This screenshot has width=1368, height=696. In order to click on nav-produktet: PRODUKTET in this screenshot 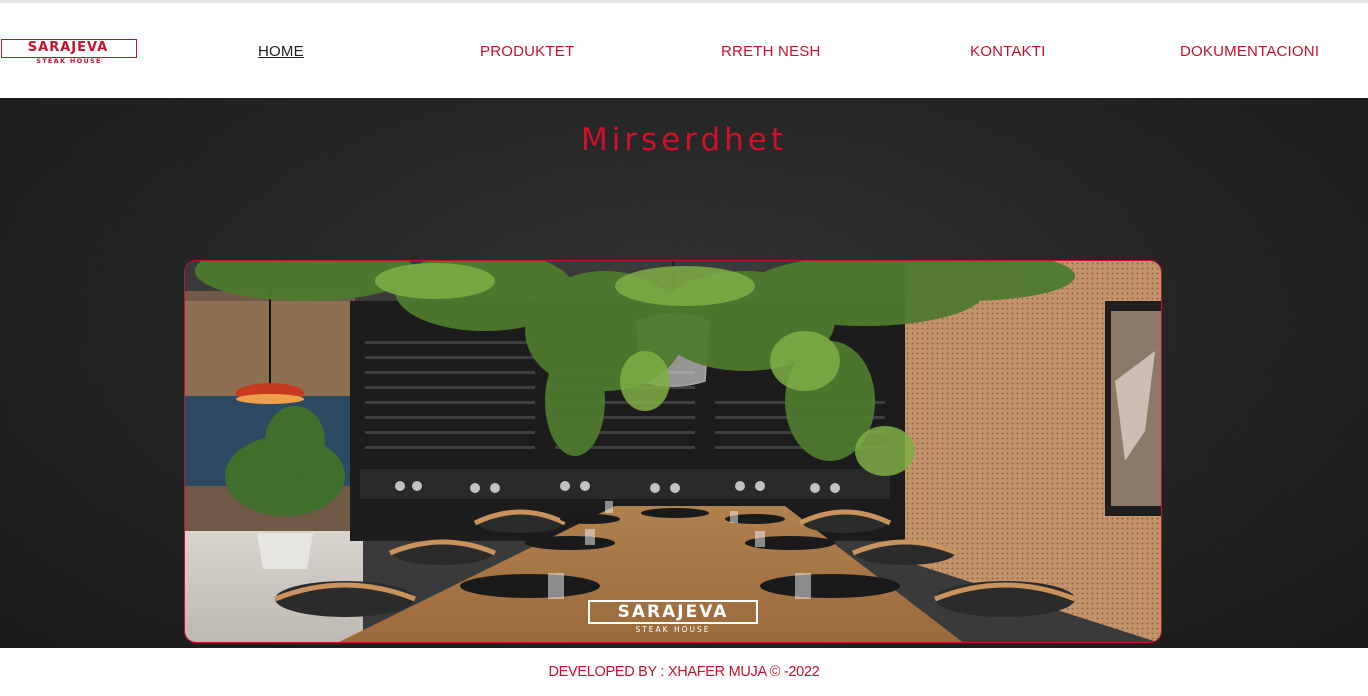, I will do `click(527, 51)`.